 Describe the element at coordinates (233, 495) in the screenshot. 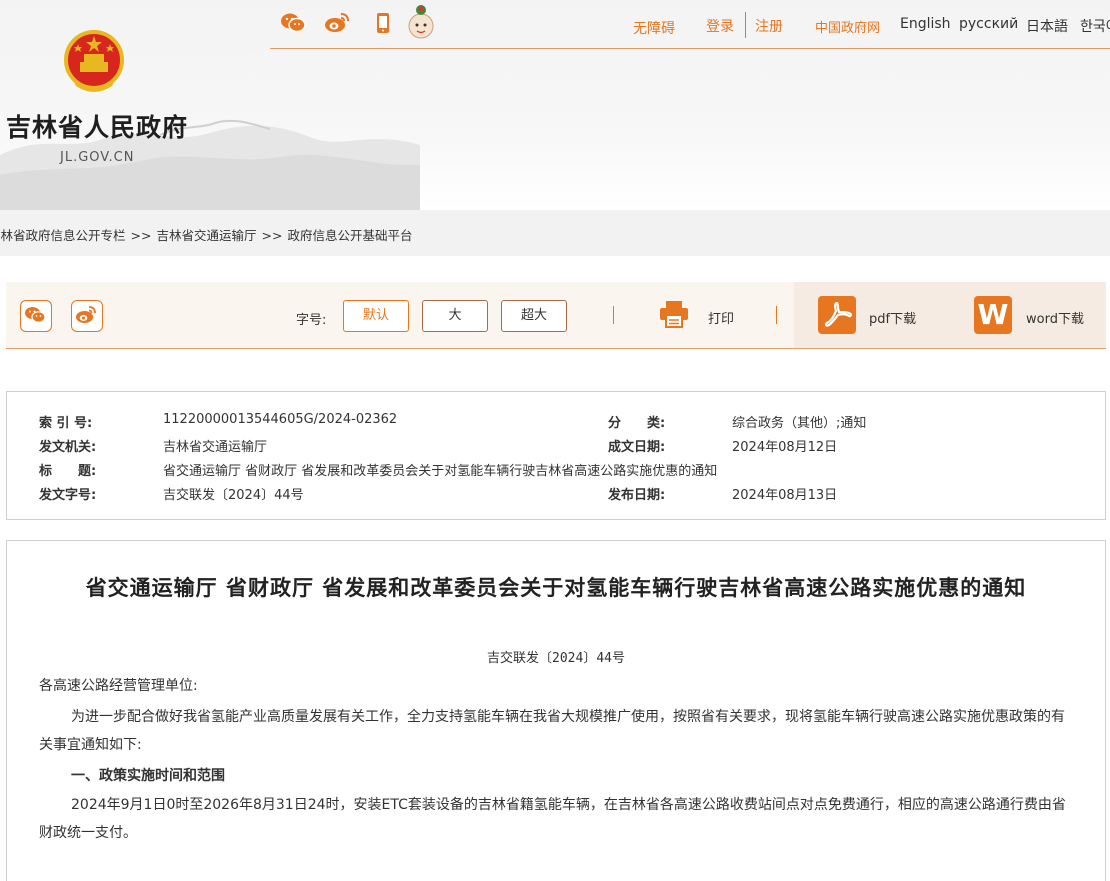

I see `doc-number-value: 吉交联发〔2024〕44号` at that location.